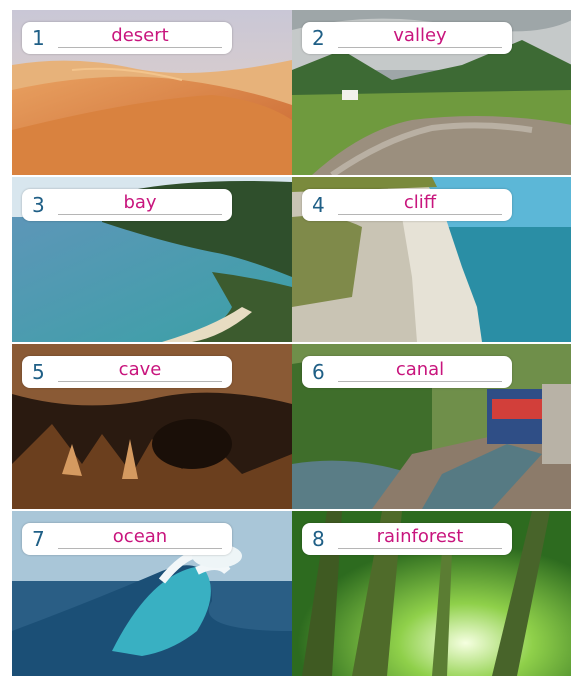 This screenshot has width=571, height=676. I want to click on answer-label: 3 bay, so click(127, 205).